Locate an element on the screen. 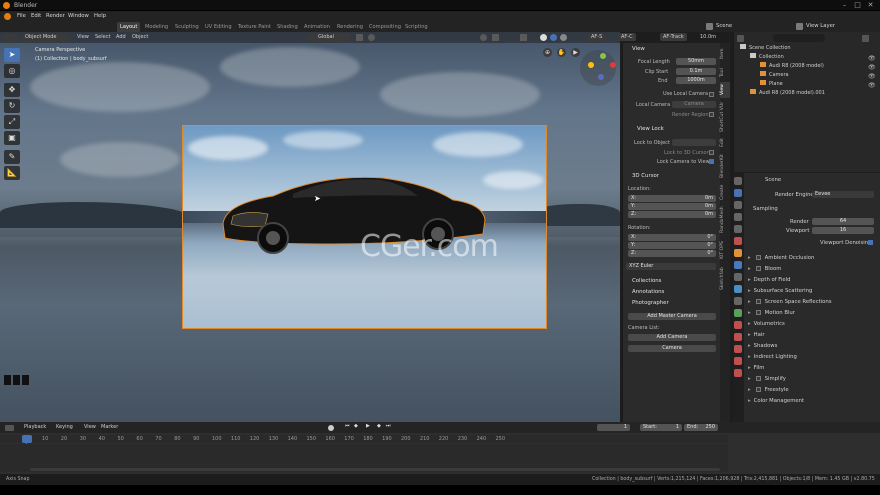 The width and height of the screenshot is (880, 495). cursor-tool-icon: ◎ is located at coordinates (12, 71).